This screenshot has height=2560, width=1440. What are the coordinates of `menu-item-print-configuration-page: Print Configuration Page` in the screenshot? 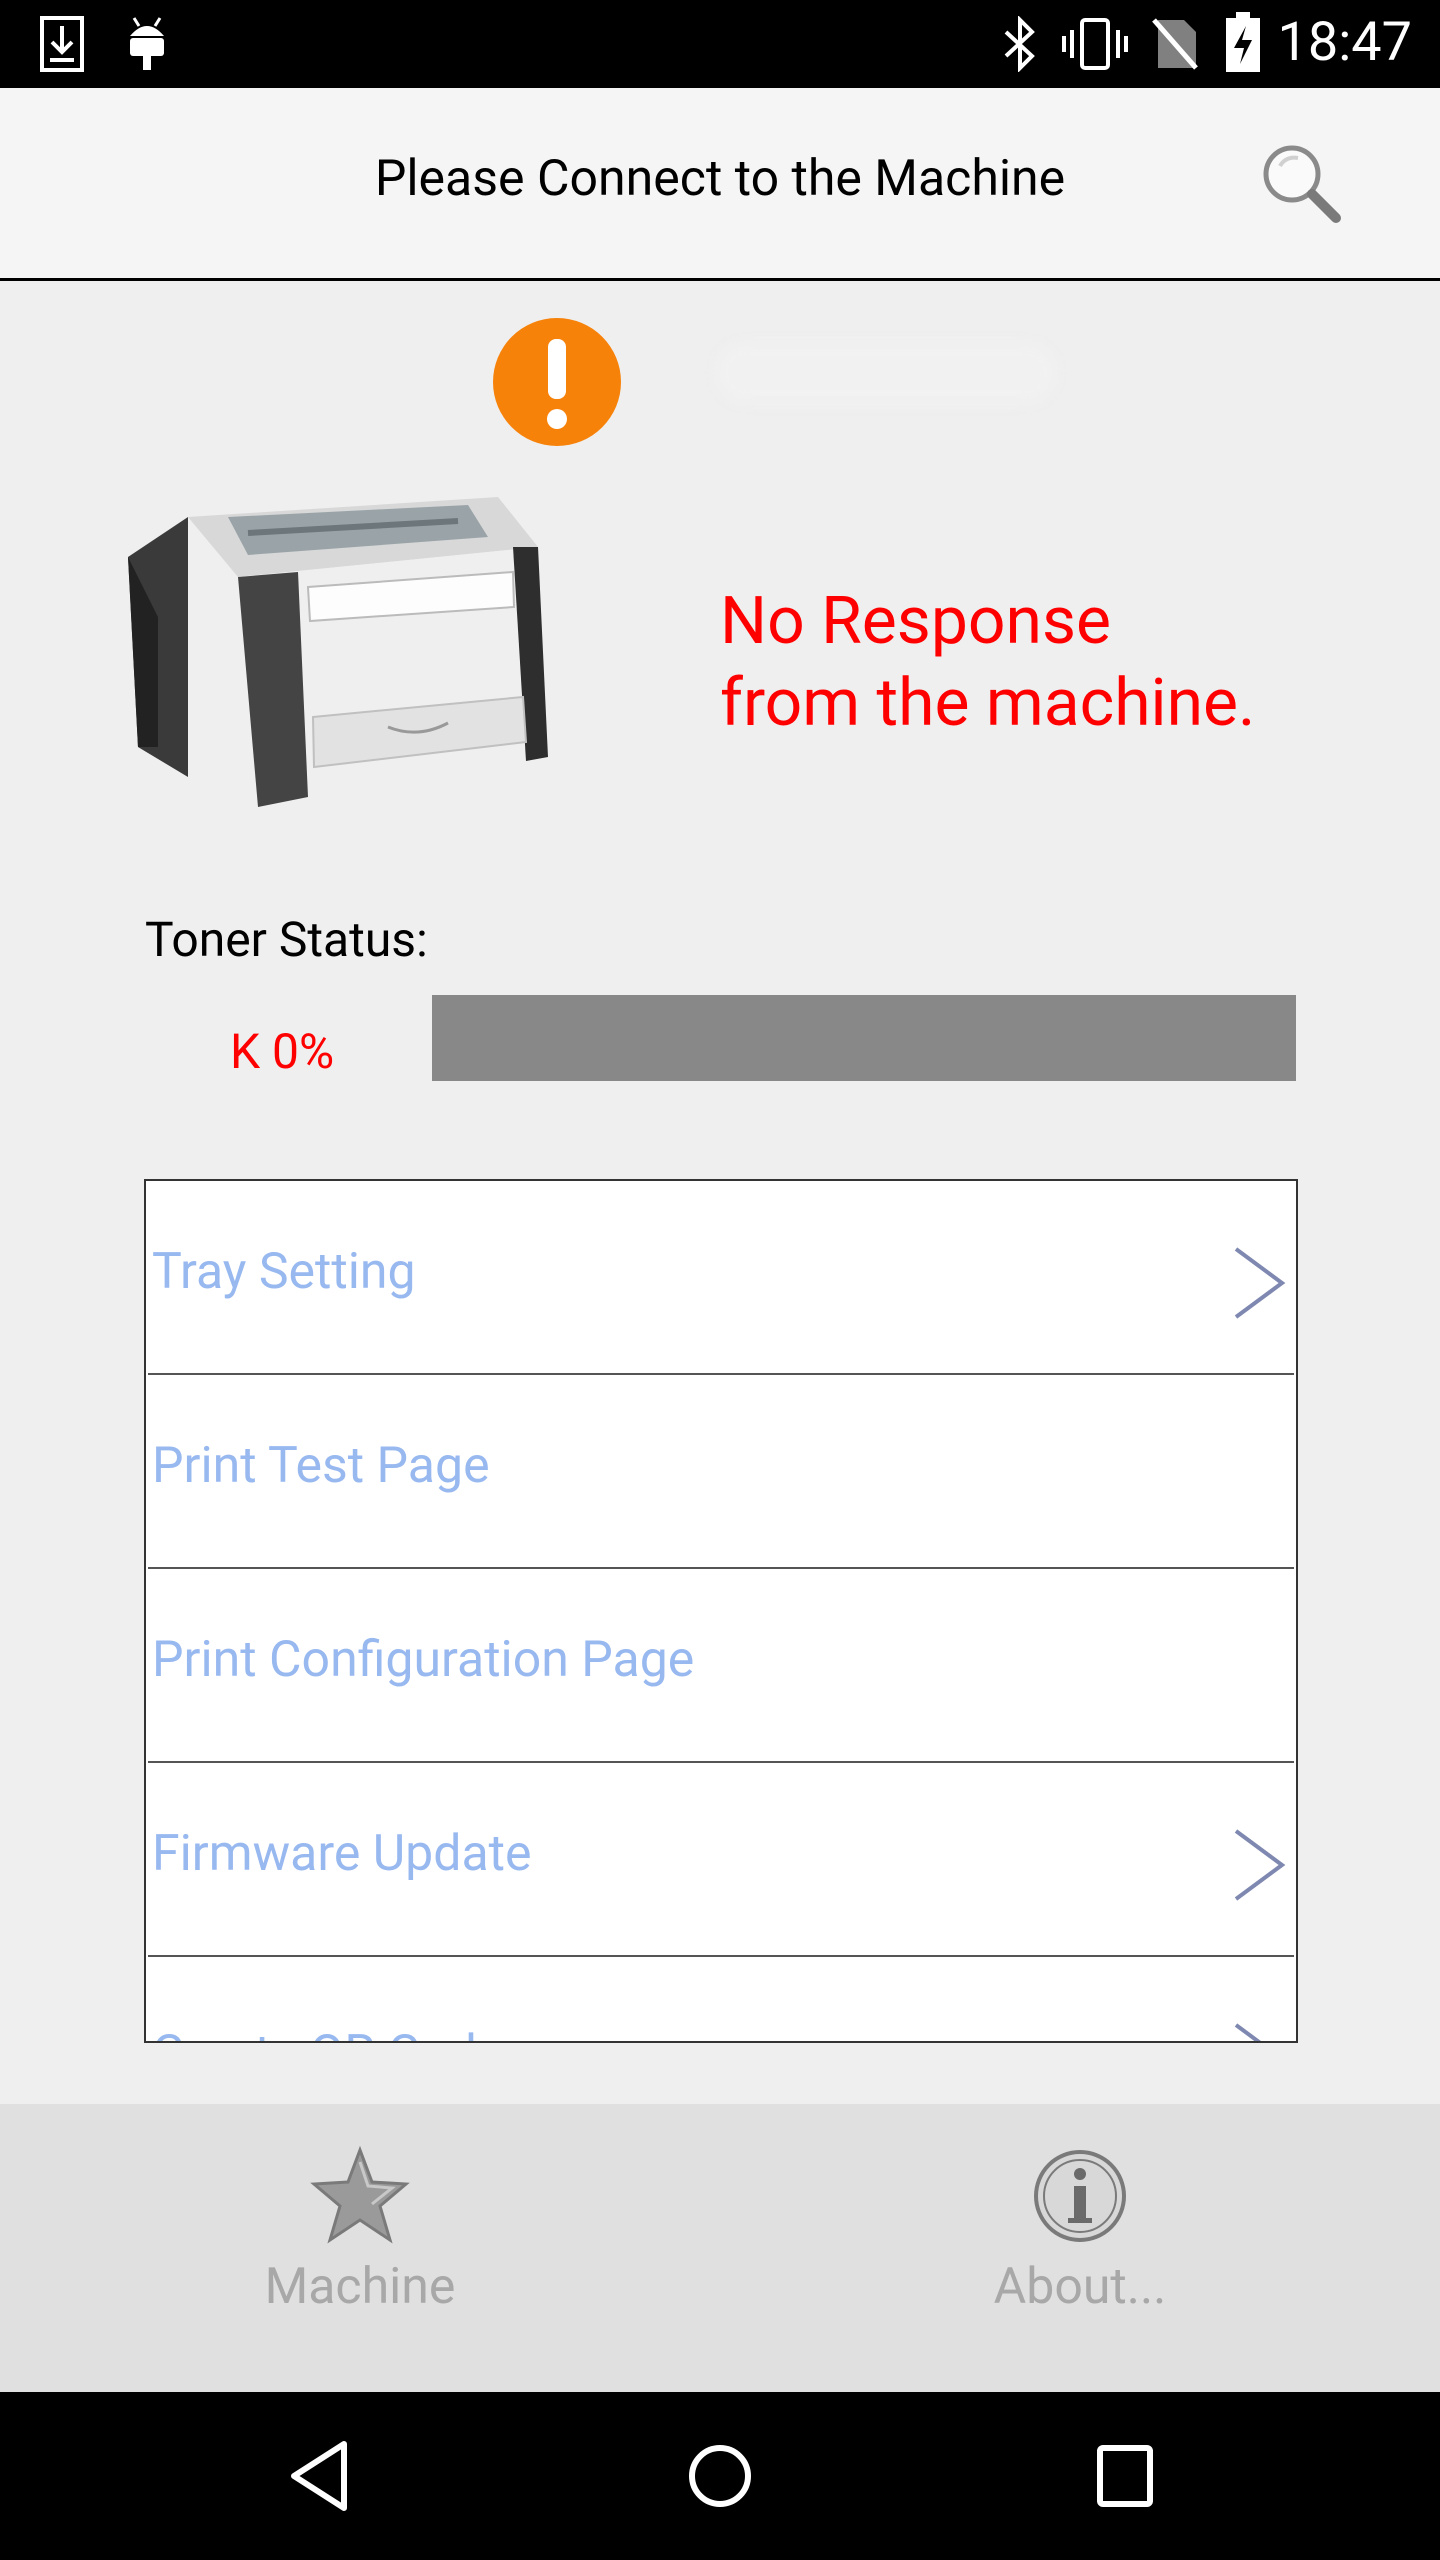 It's located at (721, 1666).